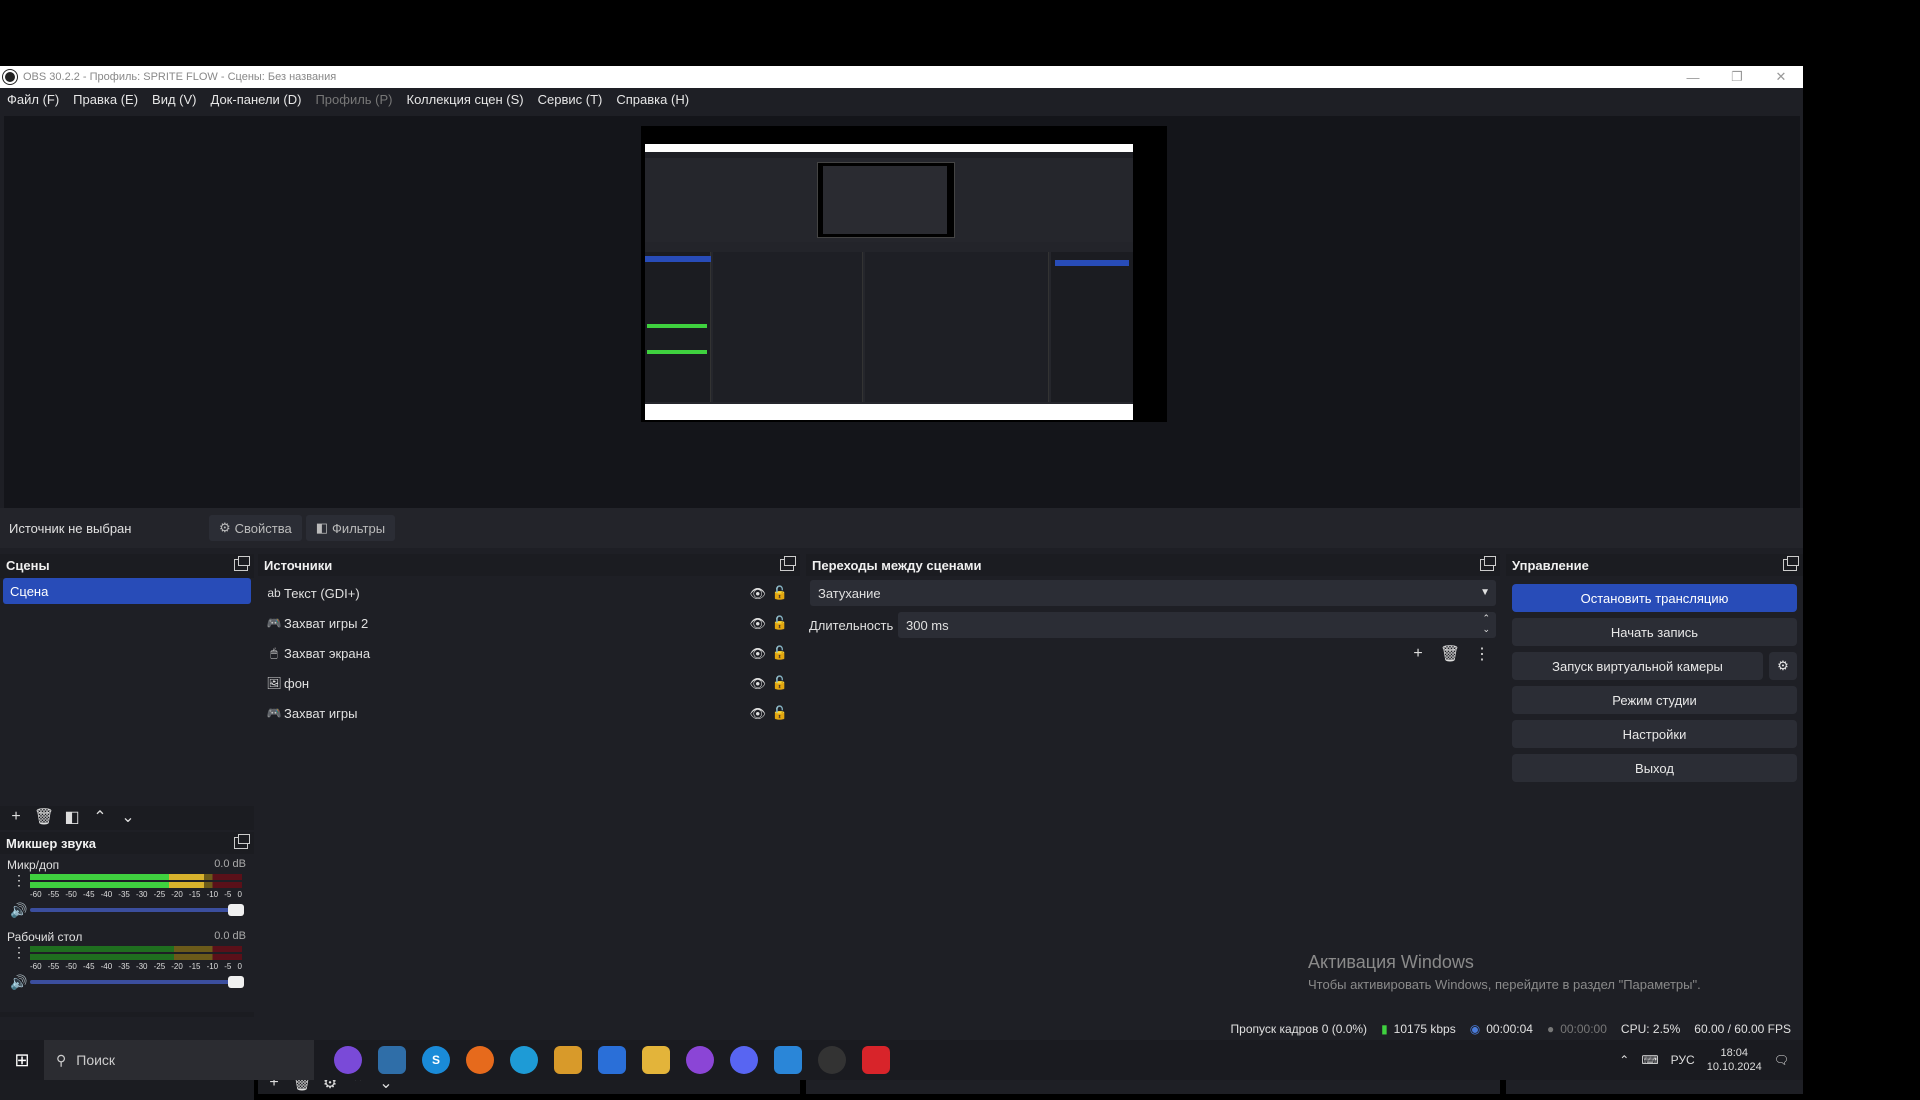  What do you see at coordinates (465, 99) in the screenshot?
I see `menu-scene-collection: Коллекция сцен (S)` at bounding box center [465, 99].